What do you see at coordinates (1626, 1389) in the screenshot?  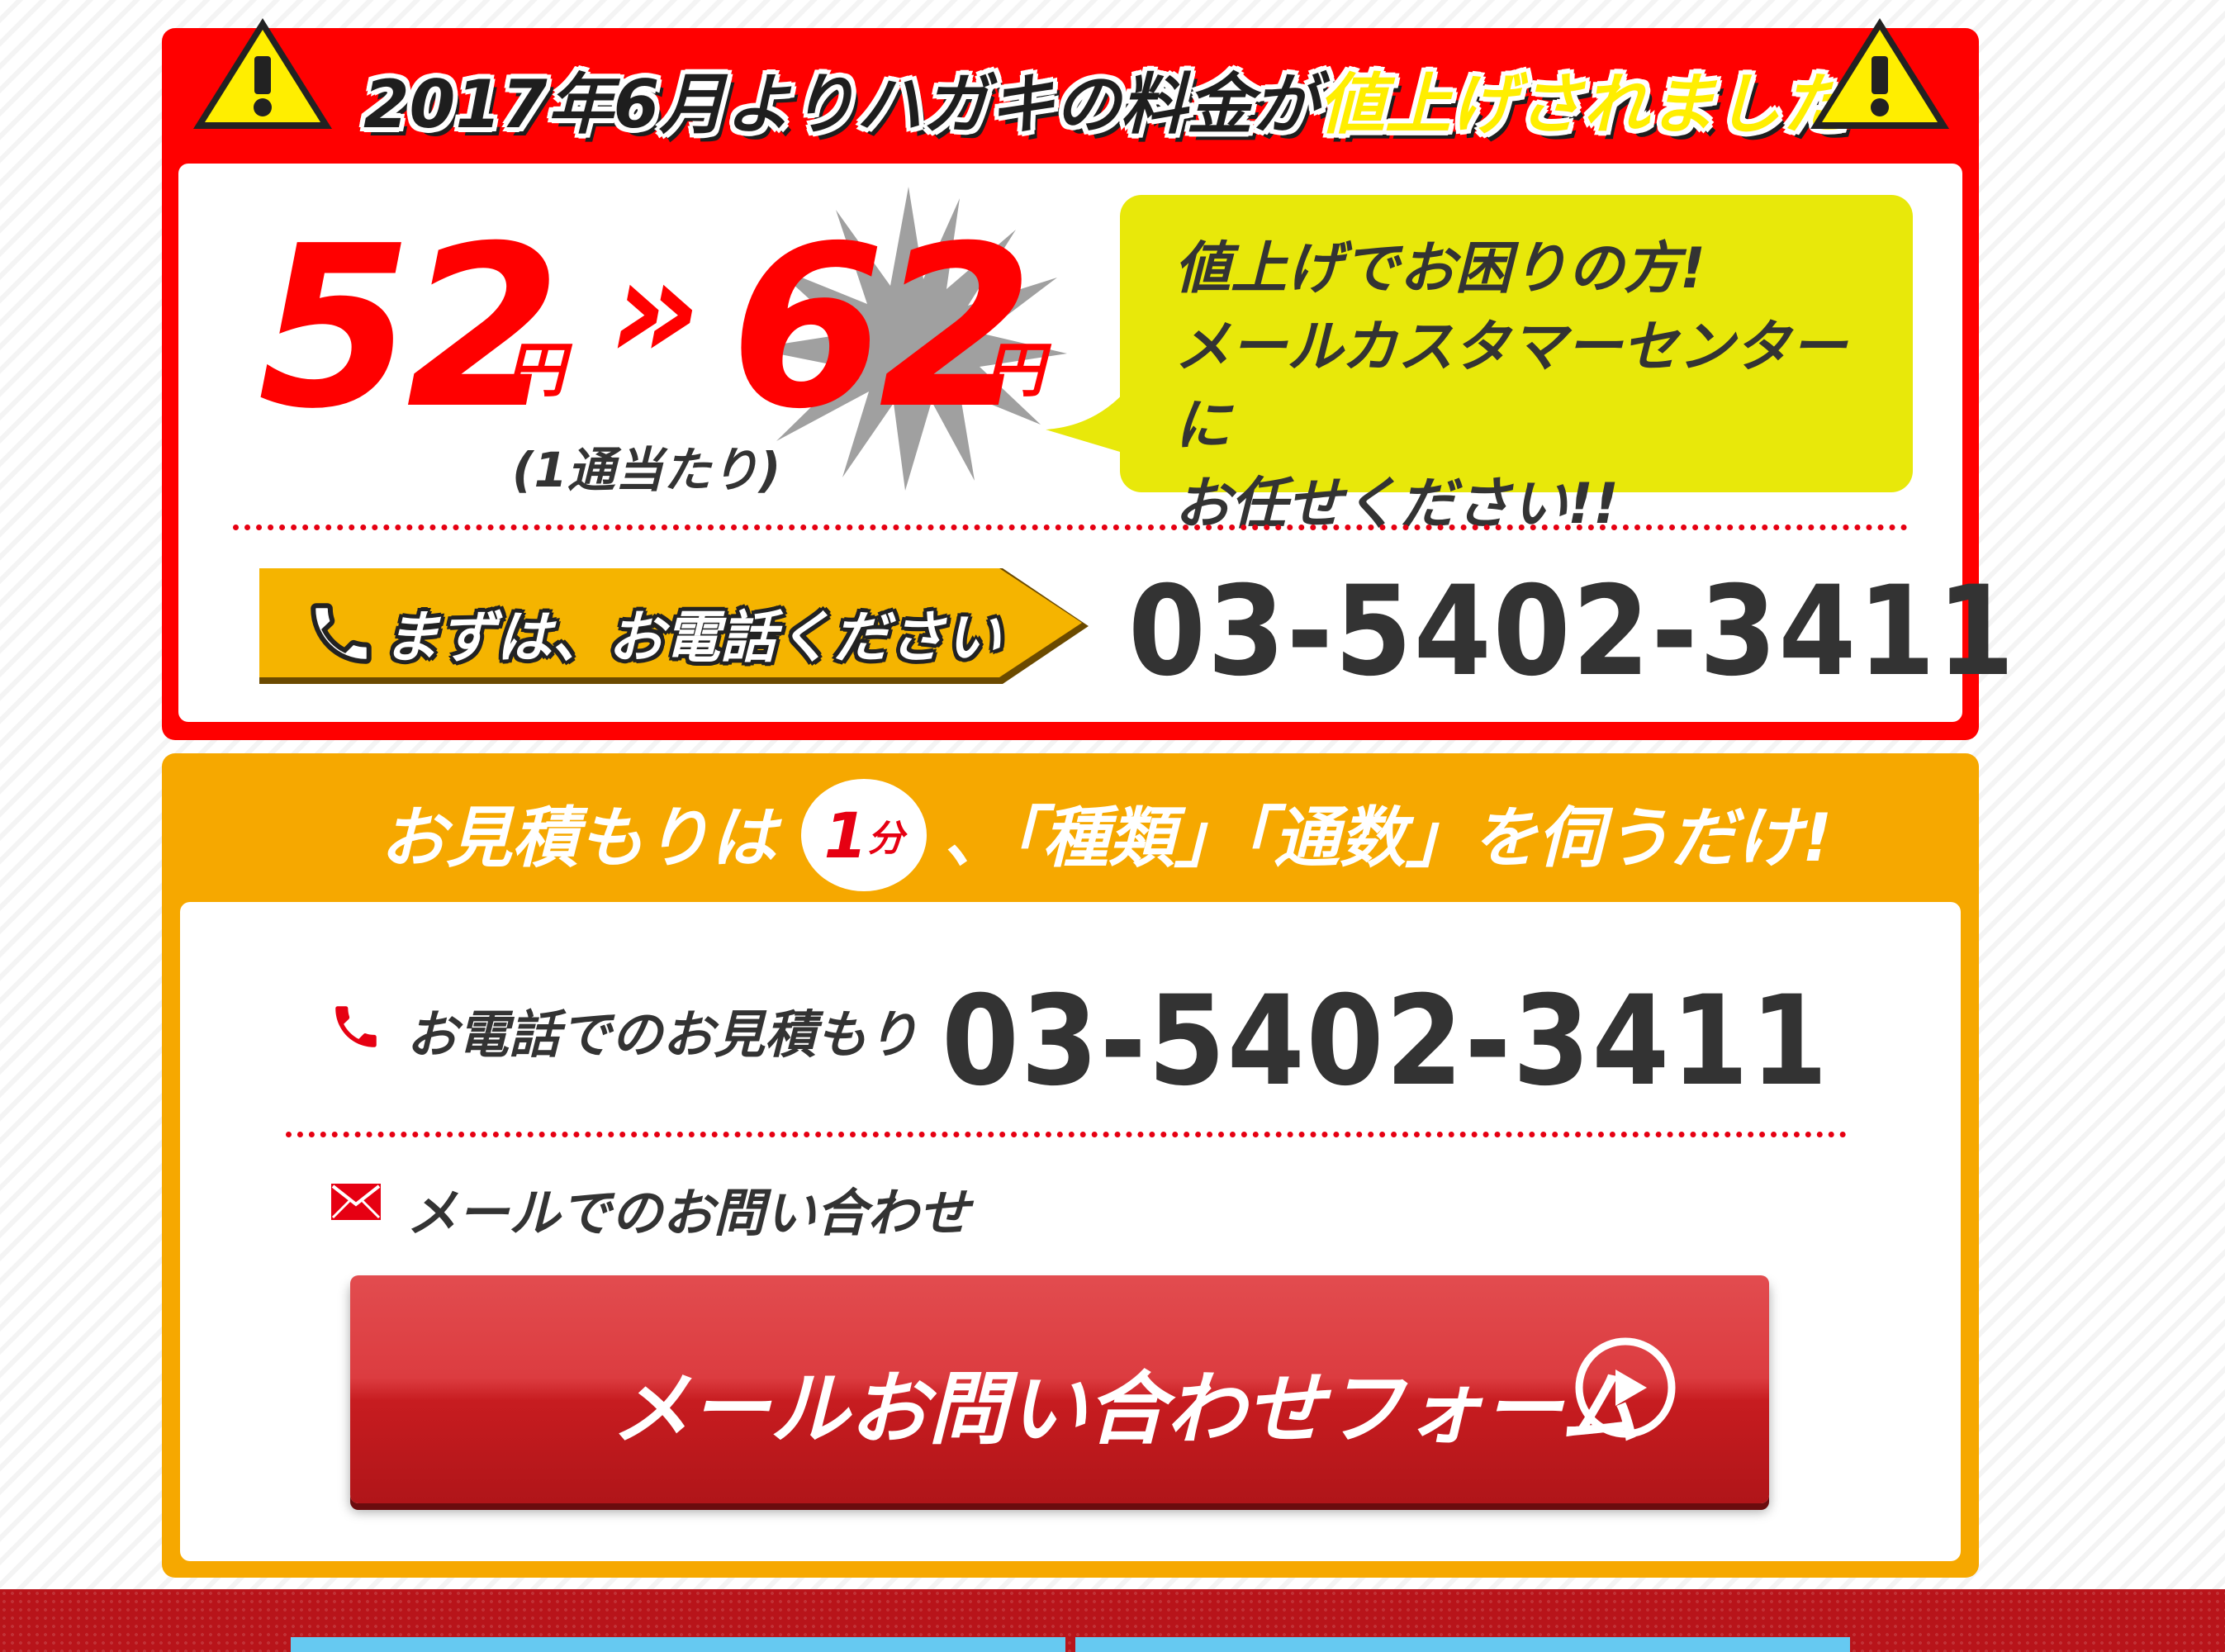 I see `play-circle-icon` at bounding box center [1626, 1389].